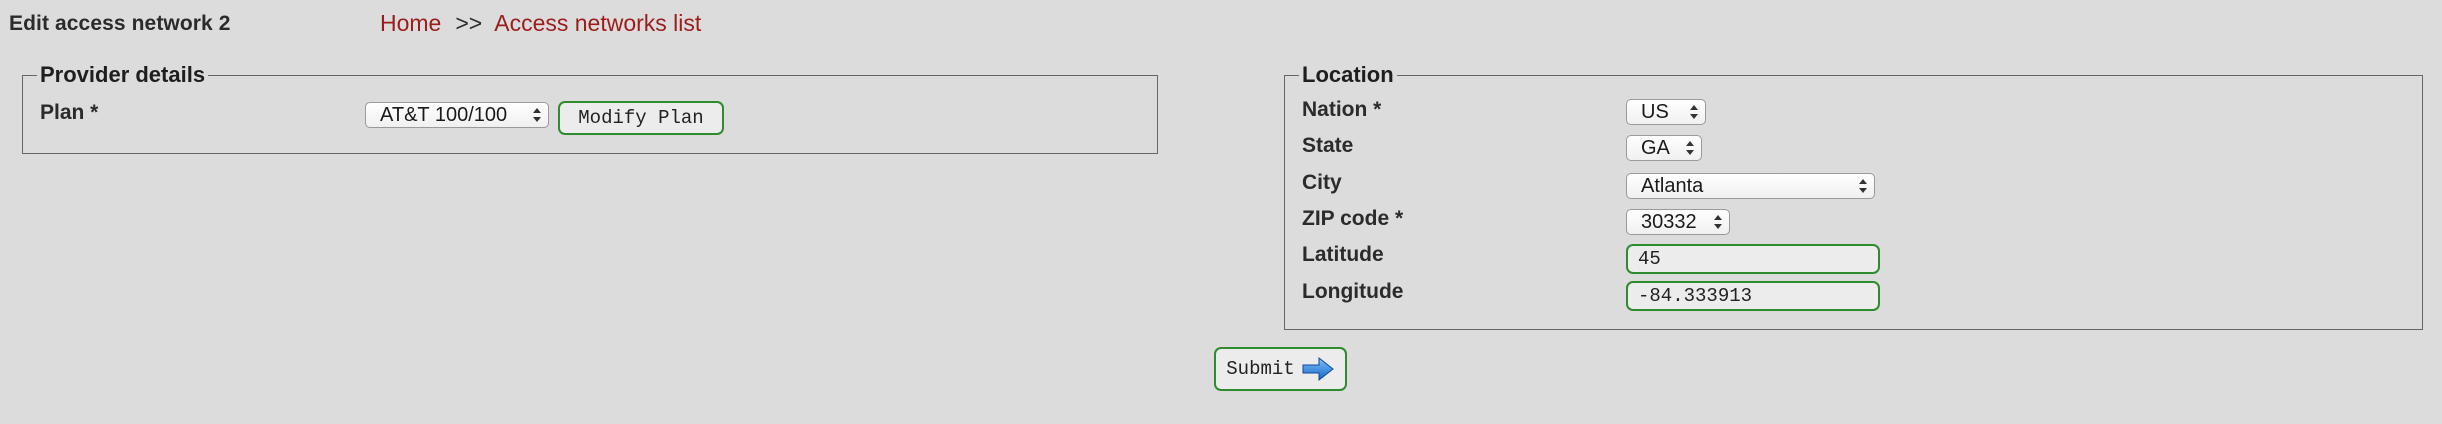  What do you see at coordinates (120, 23) in the screenshot?
I see `page-title: Edit access network 2` at bounding box center [120, 23].